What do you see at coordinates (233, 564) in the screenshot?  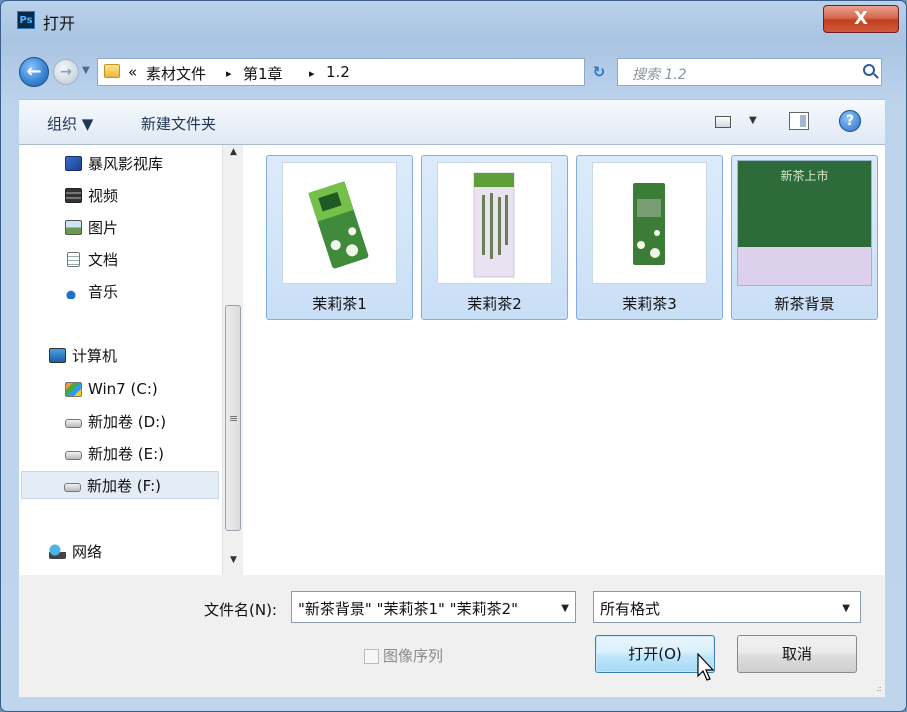 I see `scroll-down-icon: ▼` at bounding box center [233, 564].